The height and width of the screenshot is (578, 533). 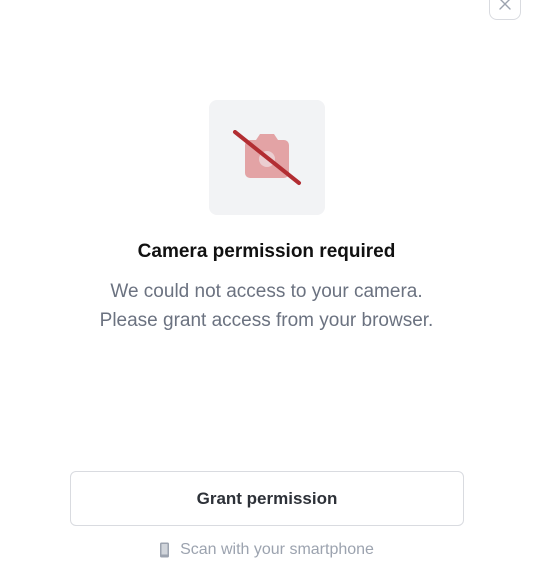 What do you see at coordinates (266, 291) in the screenshot?
I see `permission-message-line-1: We could not access to your camera.` at bounding box center [266, 291].